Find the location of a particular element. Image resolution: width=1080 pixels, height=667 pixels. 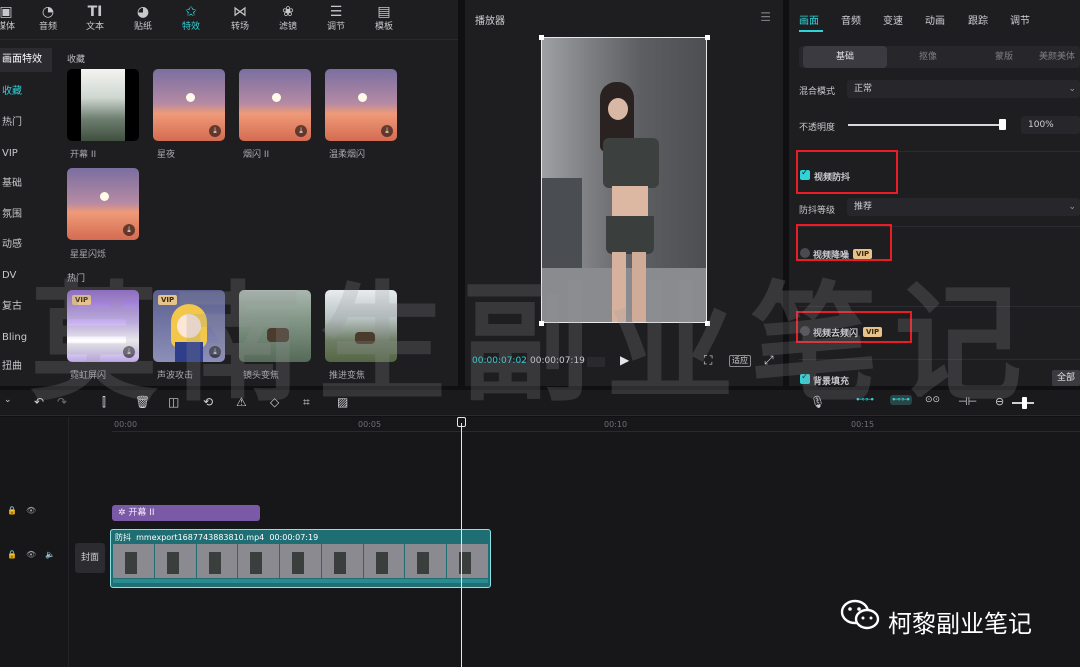

tab-animation: 动画 is located at coordinates (935, 19).